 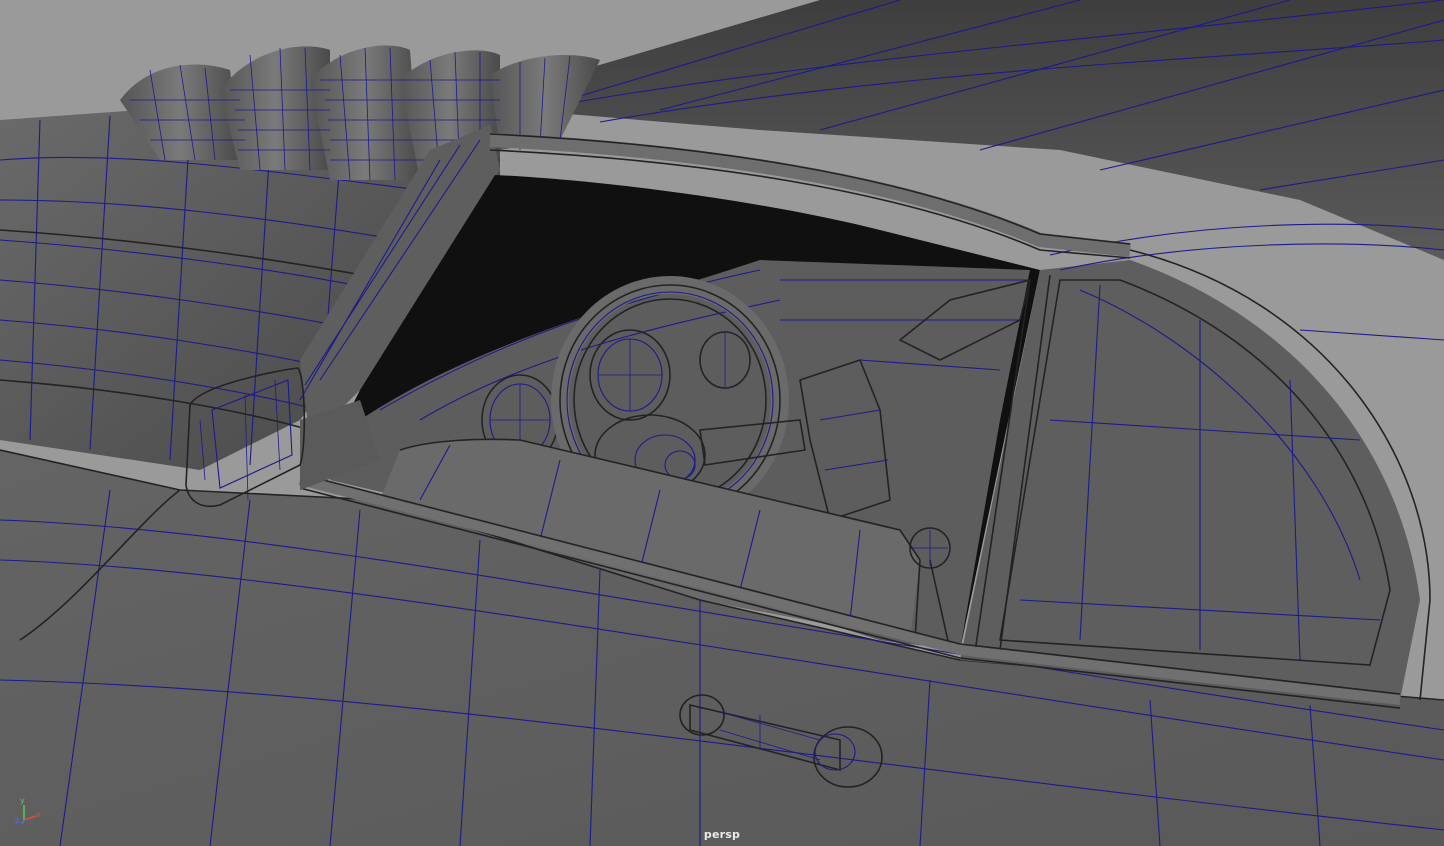 I want to click on axis-gizmo: y x z, so click(x=31, y=811).